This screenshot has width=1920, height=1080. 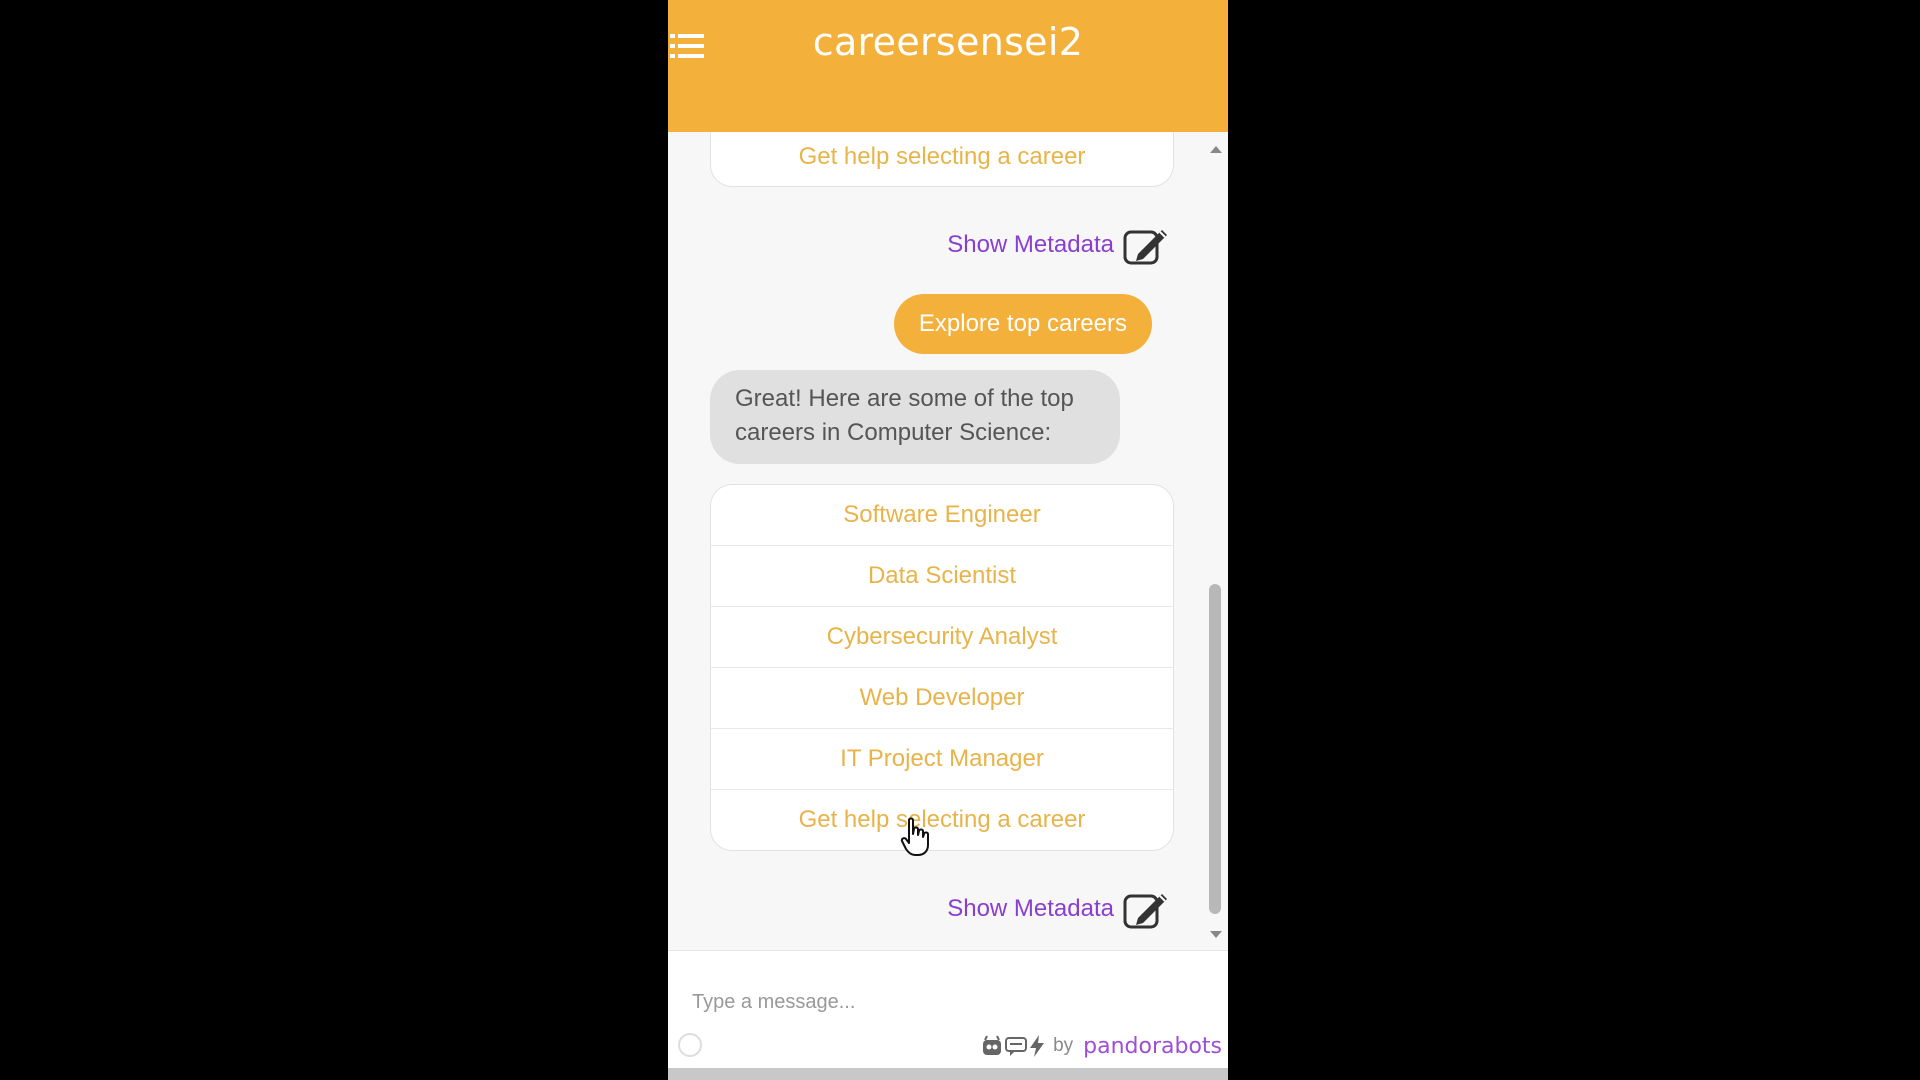 What do you see at coordinates (690, 1045) in the screenshot?
I see `emoji-icon` at bounding box center [690, 1045].